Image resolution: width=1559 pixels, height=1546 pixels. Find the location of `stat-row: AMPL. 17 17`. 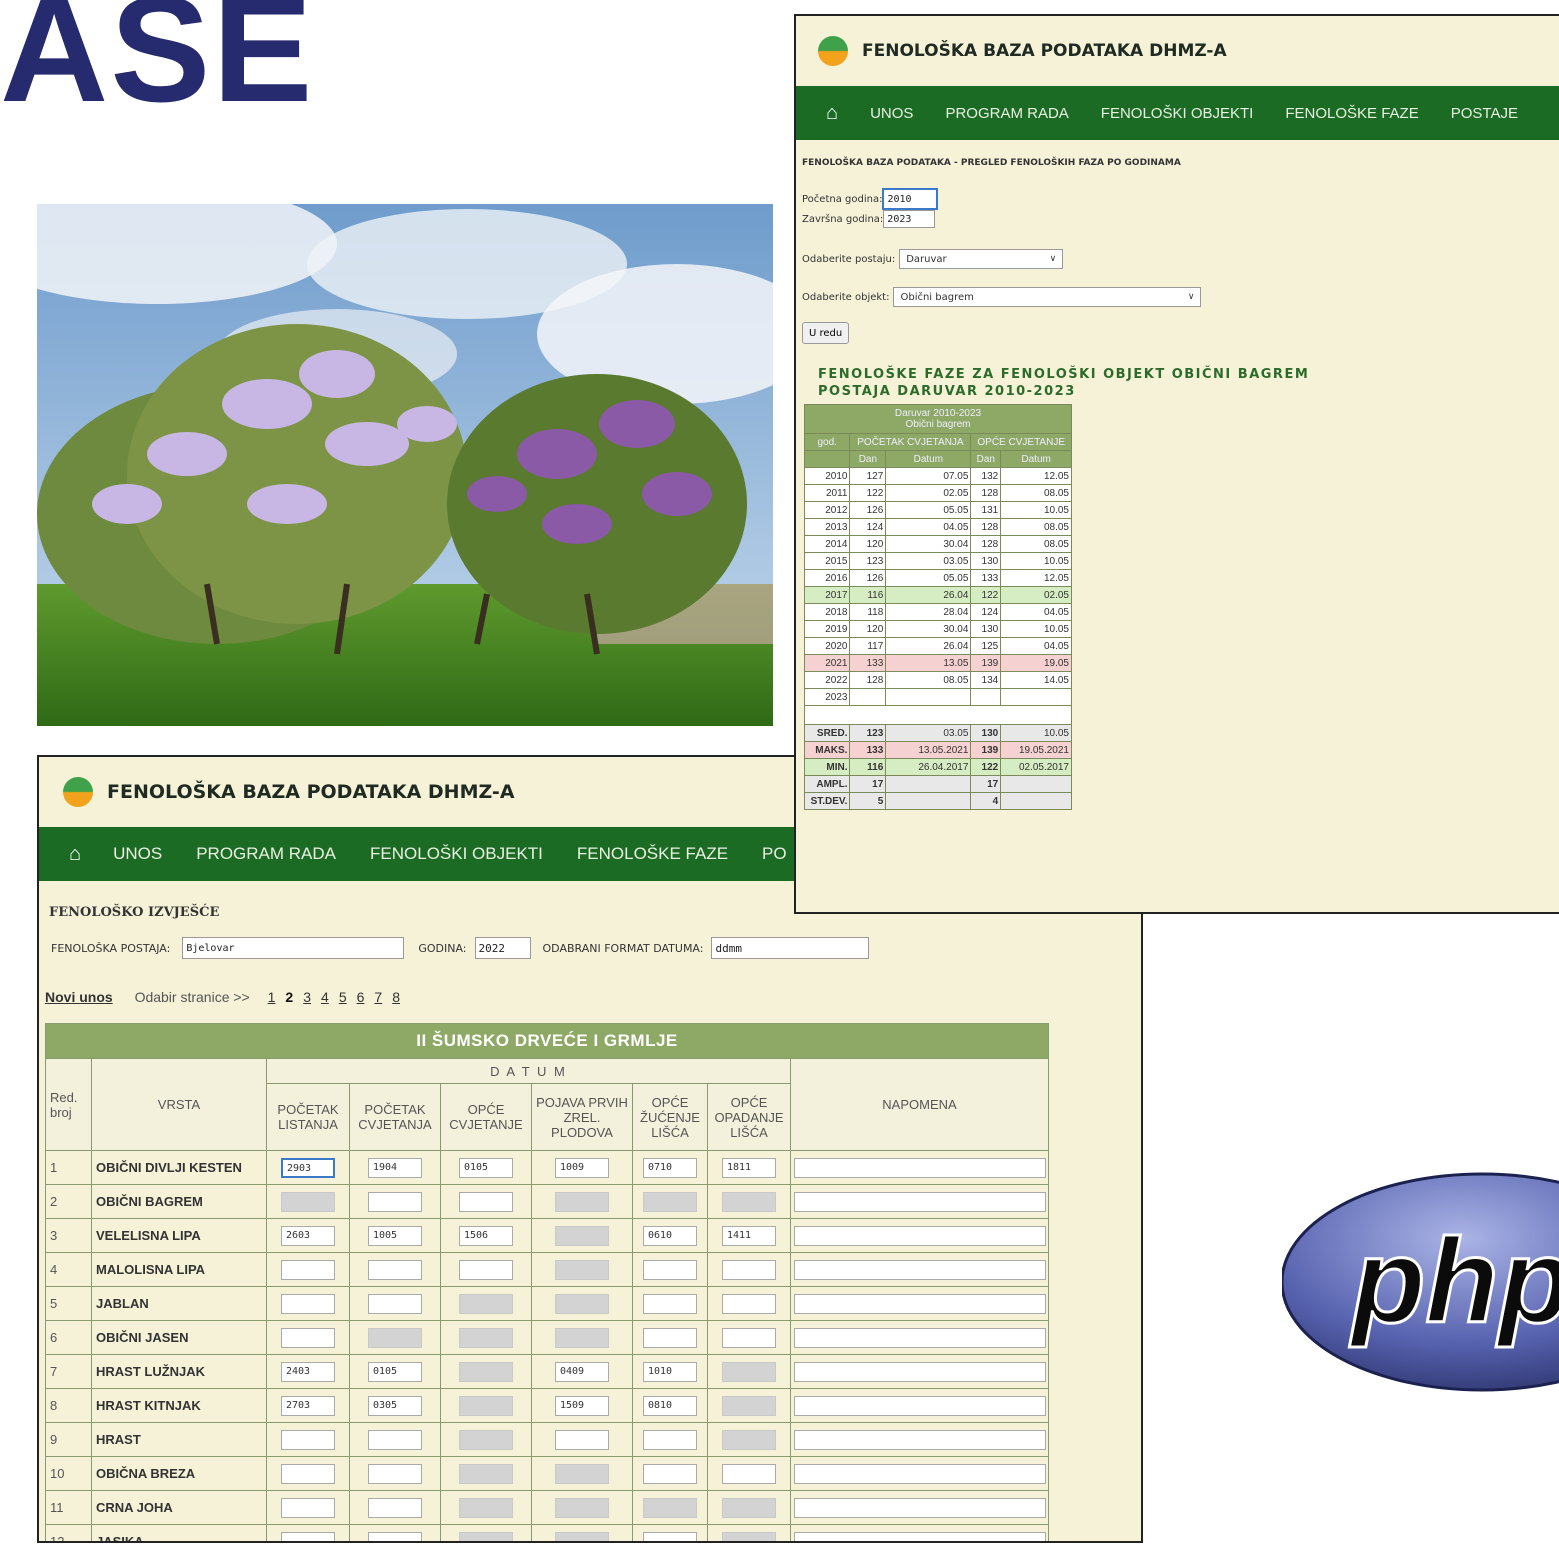

stat-row: AMPL. 17 17 is located at coordinates (938, 784).